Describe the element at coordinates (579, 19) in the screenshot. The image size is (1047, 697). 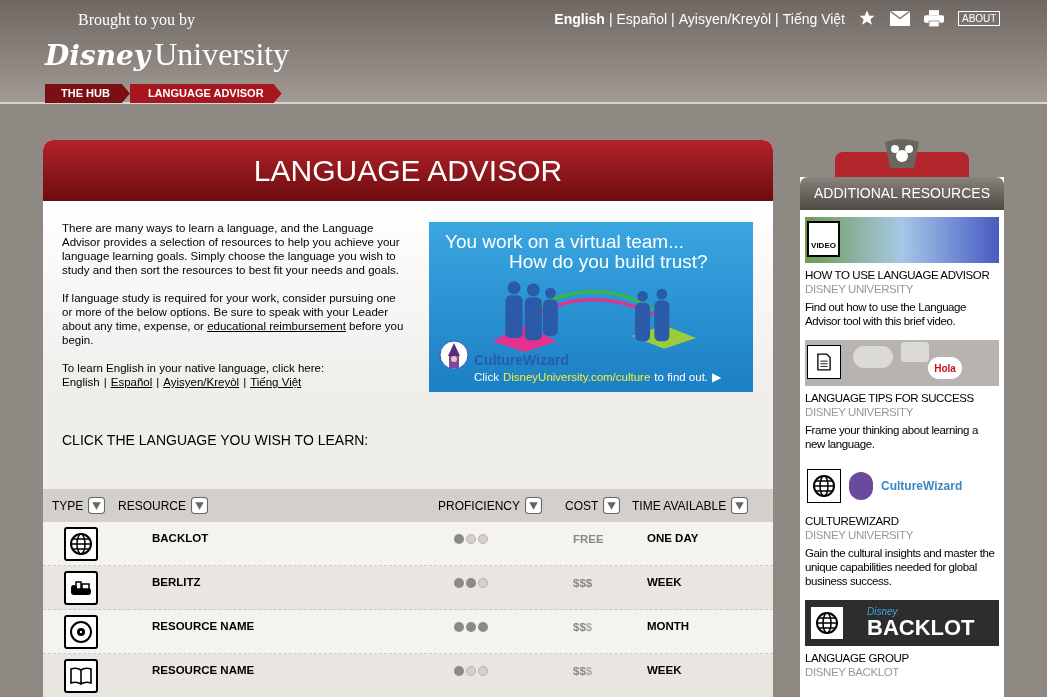
I see `language-link: English` at that location.